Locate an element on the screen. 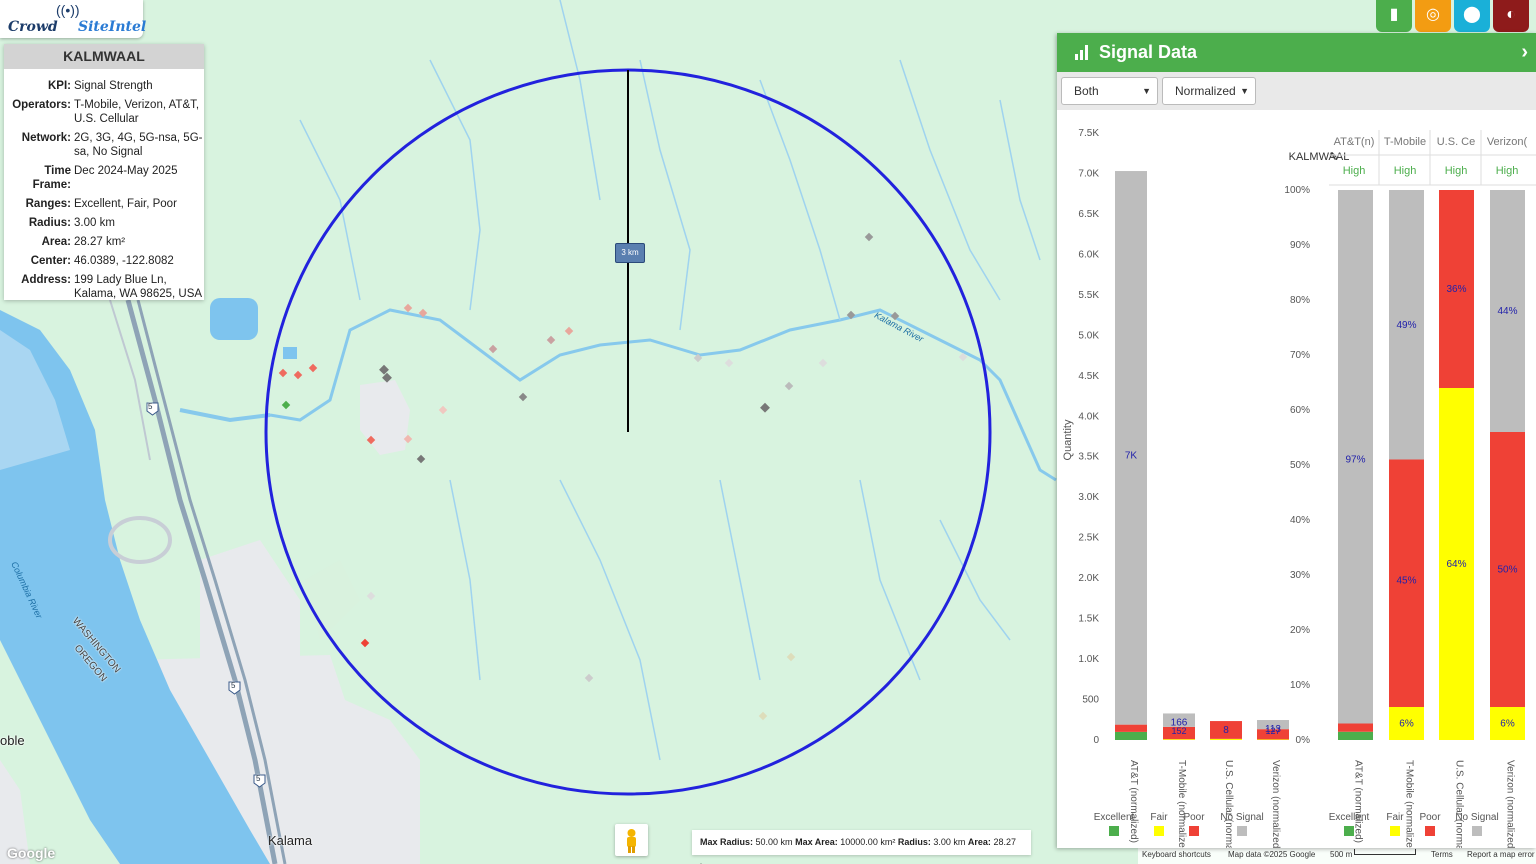  y-tick-label: 30% is located at coordinates (1300, 575).